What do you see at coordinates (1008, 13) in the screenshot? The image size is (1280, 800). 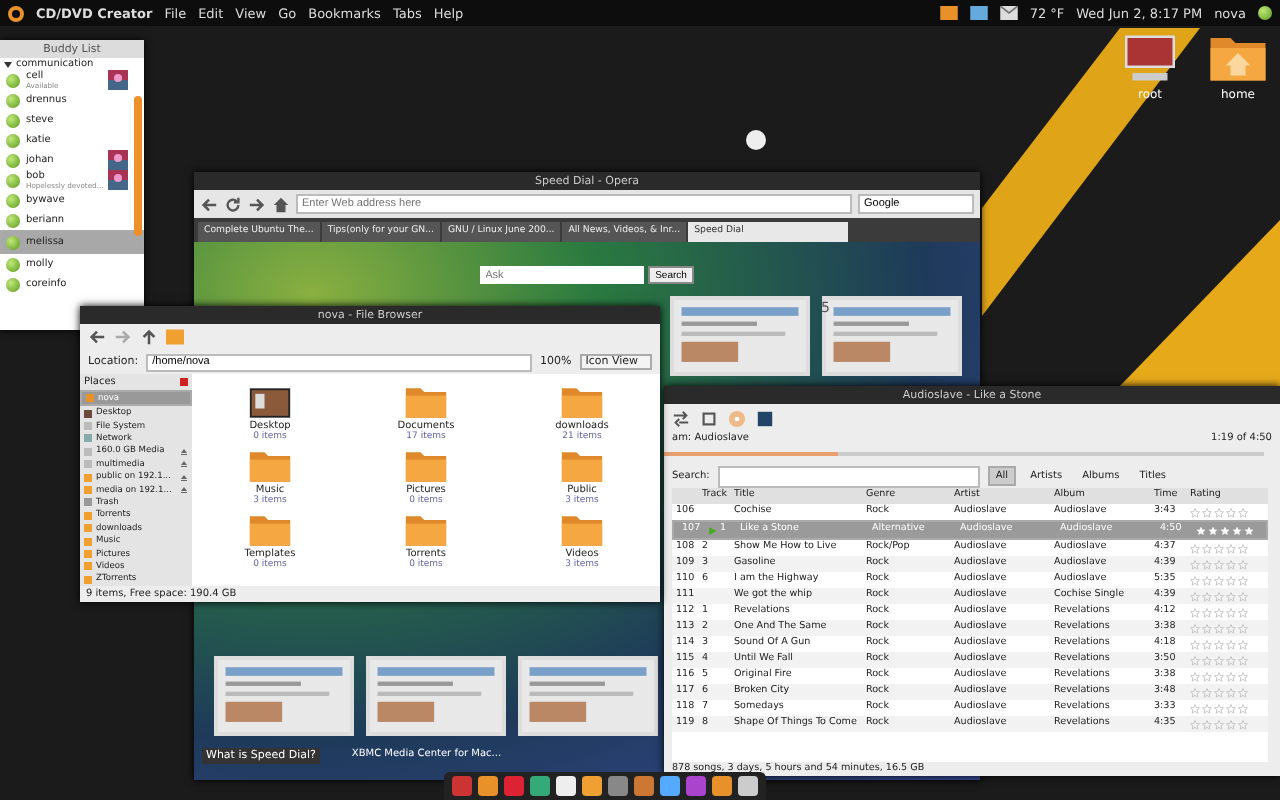 I see `mail-icon` at bounding box center [1008, 13].